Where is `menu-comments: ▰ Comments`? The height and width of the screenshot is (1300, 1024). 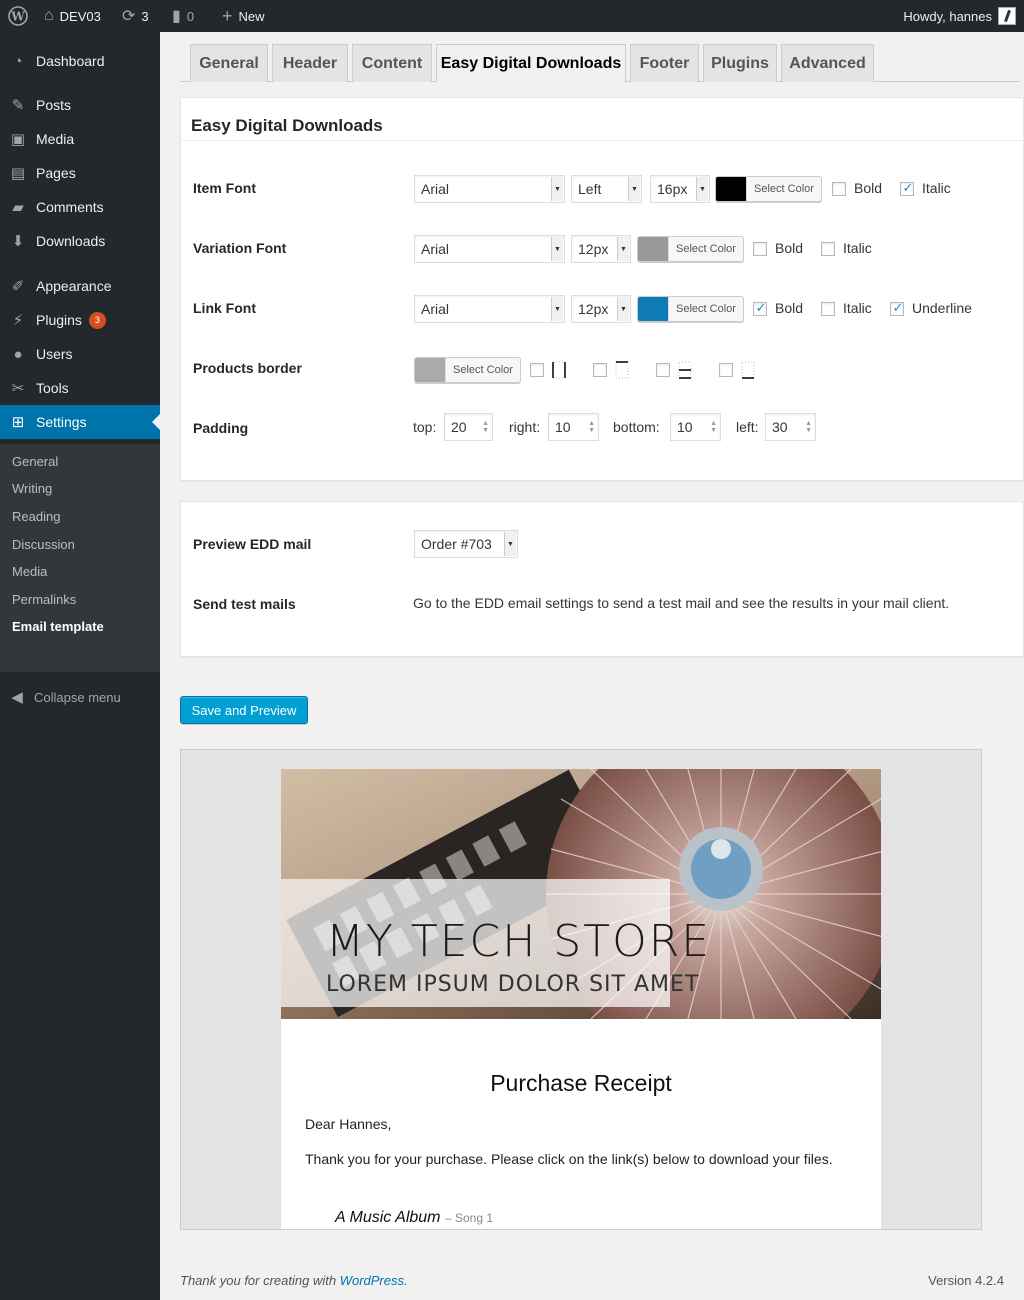 menu-comments: ▰ Comments is located at coordinates (80, 207).